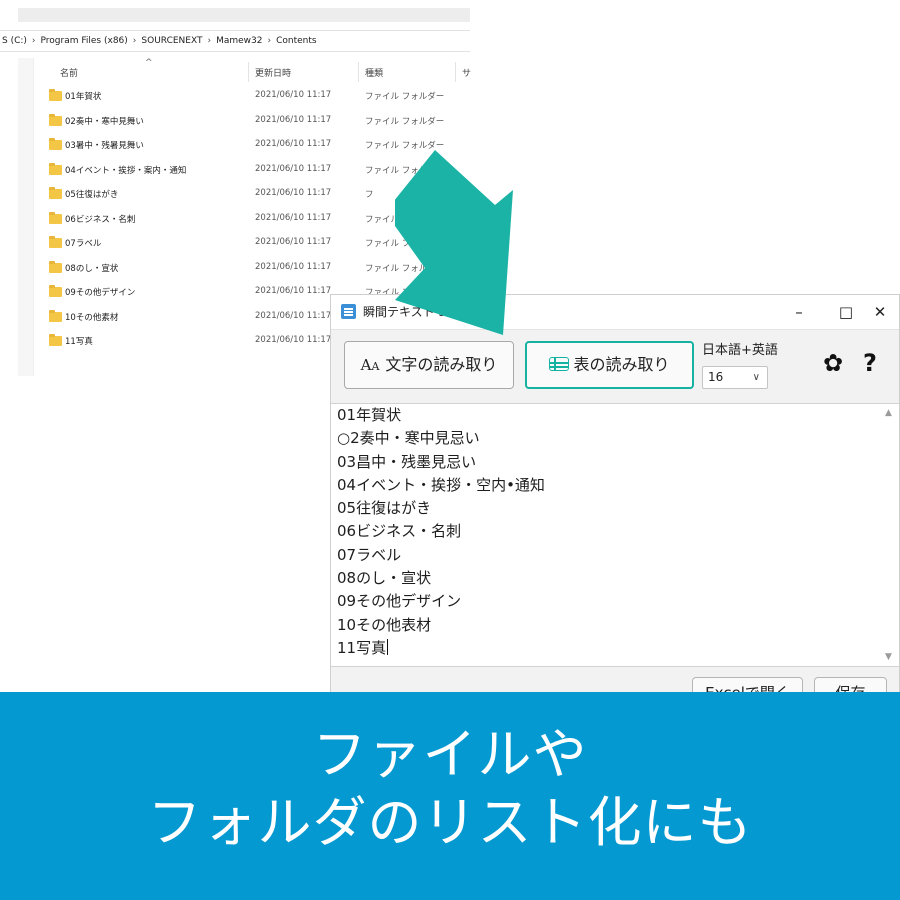  What do you see at coordinates (171, 41) in the screenshot?
I see `breadcrumb-sourcenext: SOURCENEXT` at bounding box center [171, 41].